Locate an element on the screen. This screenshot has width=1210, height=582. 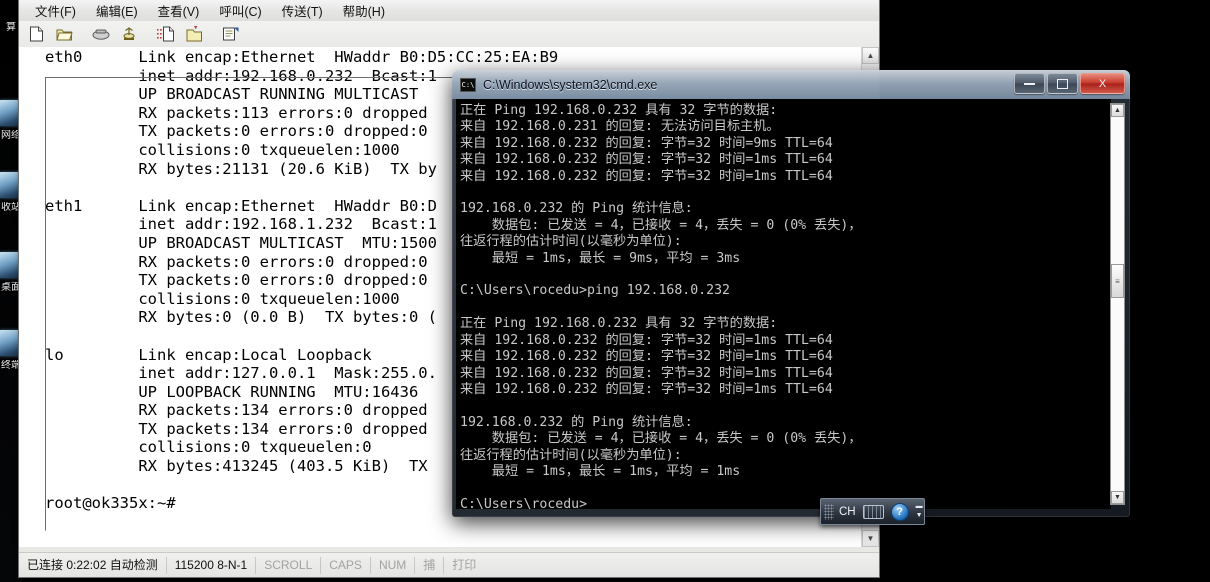
new-session-glyph is located at coordinates (36, 34).